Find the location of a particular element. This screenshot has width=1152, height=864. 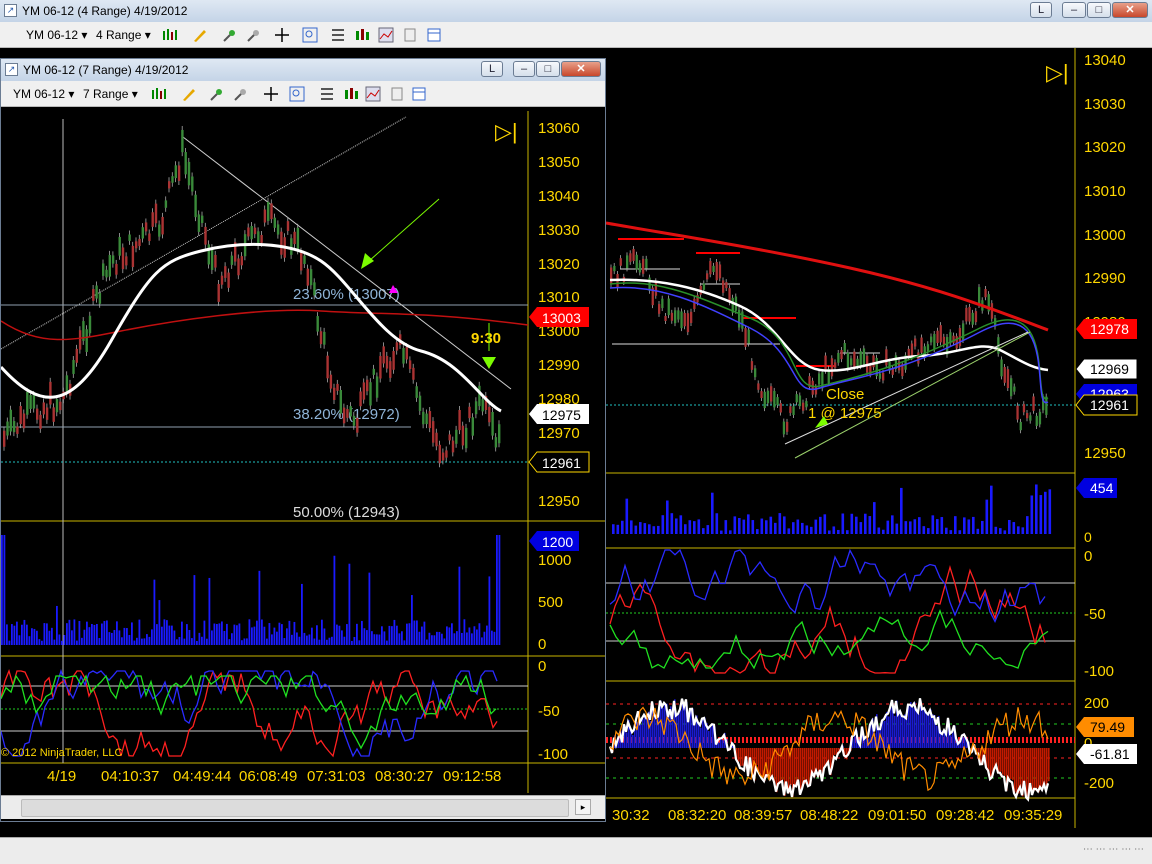

front-close-button: ✕ is located at coordinates (581, 69).